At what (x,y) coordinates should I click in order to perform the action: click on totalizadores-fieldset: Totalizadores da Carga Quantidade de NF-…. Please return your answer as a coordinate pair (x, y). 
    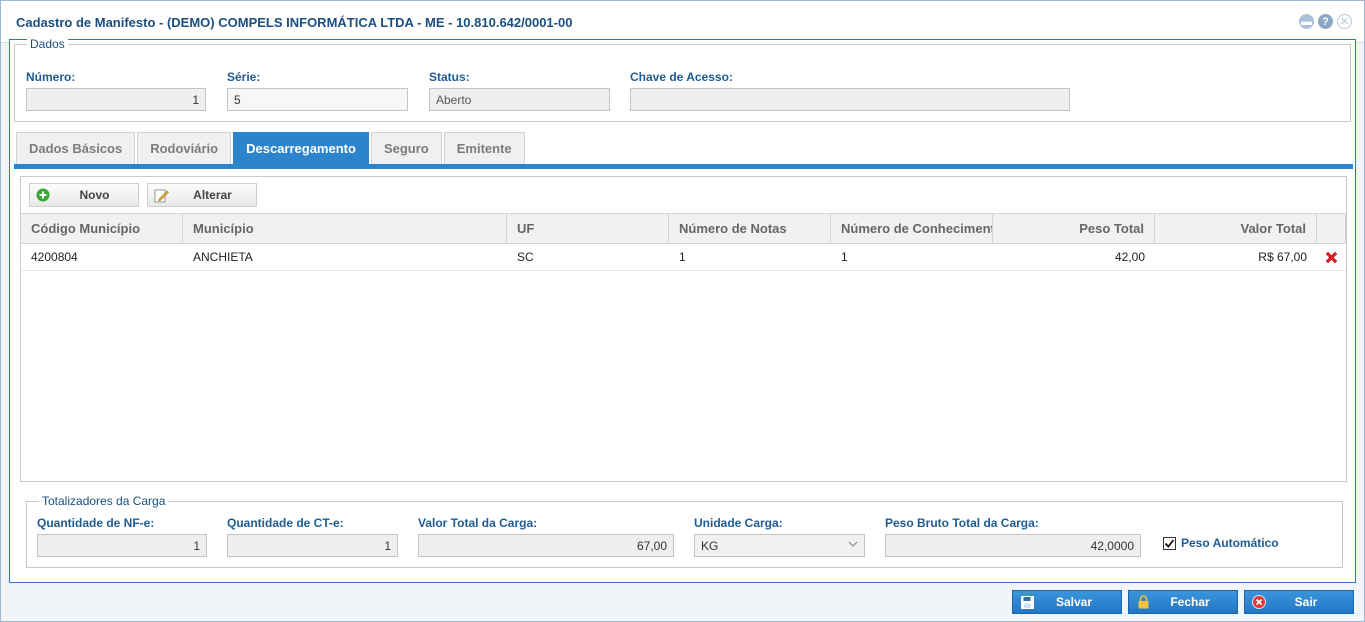
    Looking at the image, I should click on (684, 531).